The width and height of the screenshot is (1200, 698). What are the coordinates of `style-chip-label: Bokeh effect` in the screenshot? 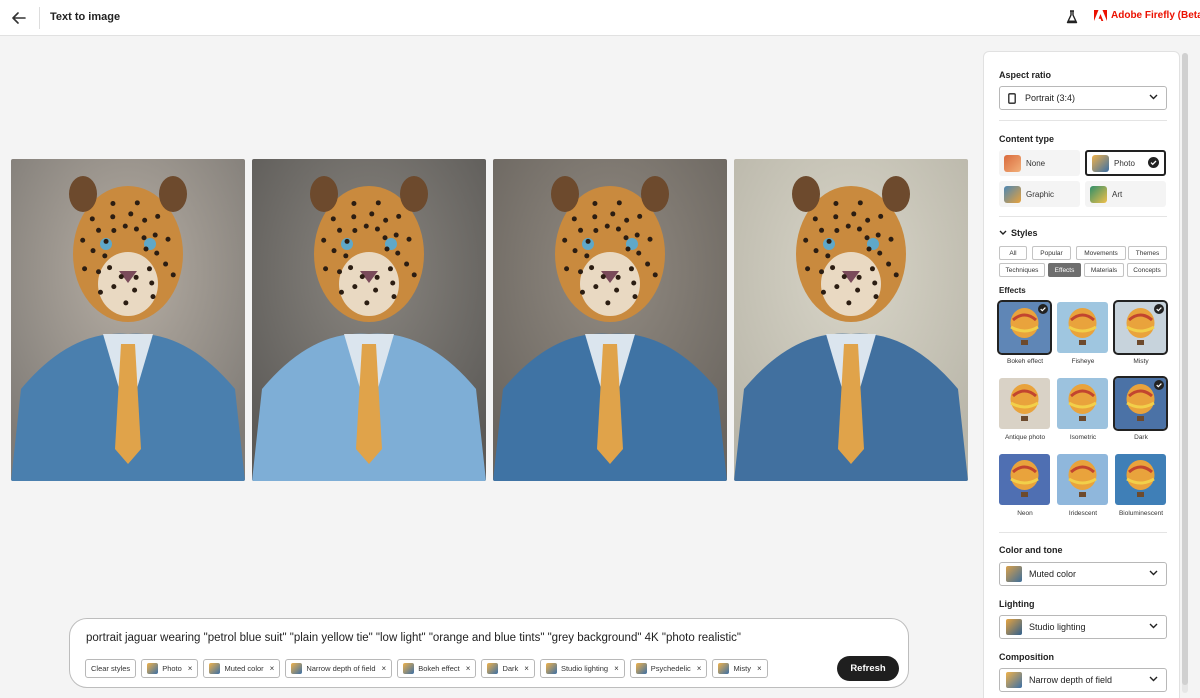 It's located at (439, 668).